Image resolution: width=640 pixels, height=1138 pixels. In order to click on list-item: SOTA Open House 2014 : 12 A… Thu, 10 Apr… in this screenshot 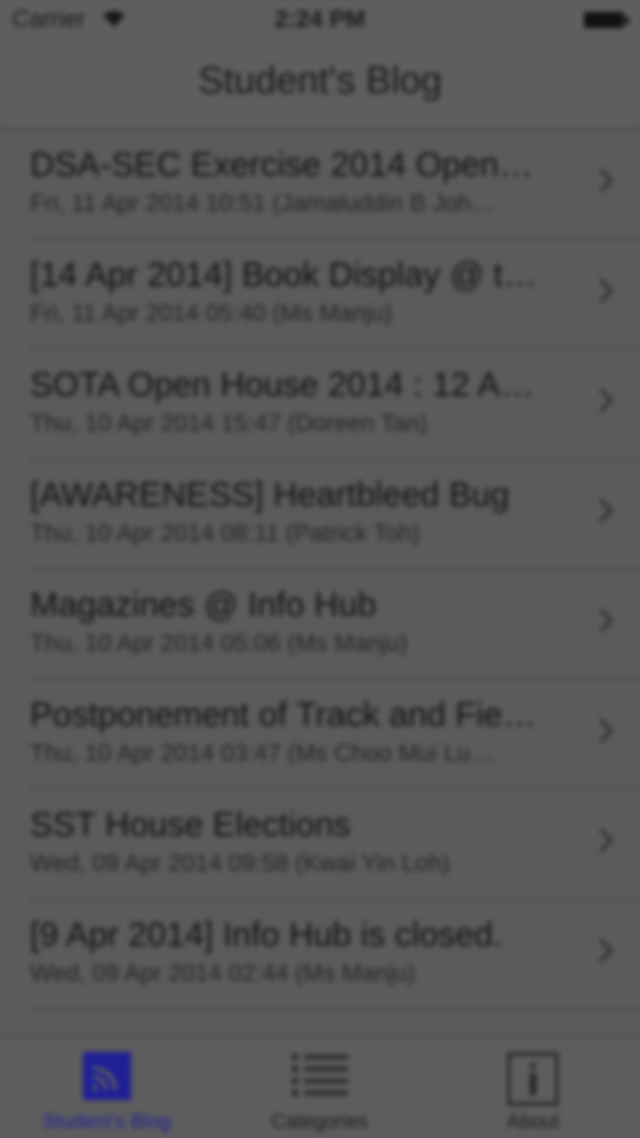, I will do `click(335, 405)`.